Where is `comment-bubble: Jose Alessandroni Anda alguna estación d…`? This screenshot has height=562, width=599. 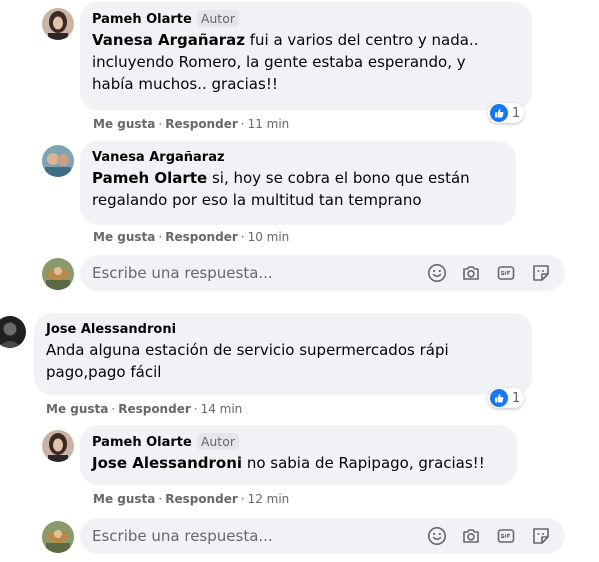 comment-bubble: Jose Alessandroni Anda alguna estación d… is located at coordinates (283, 354).